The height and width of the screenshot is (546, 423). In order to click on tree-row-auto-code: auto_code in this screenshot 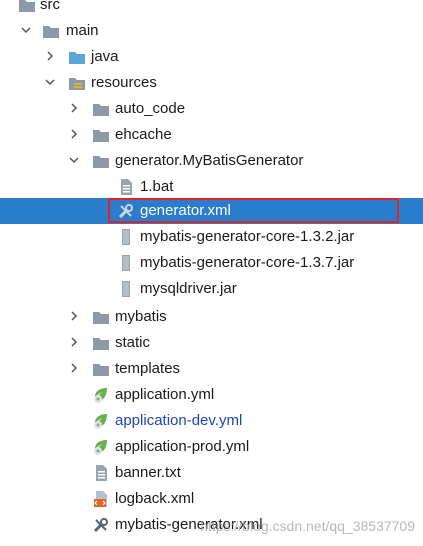, I will do `click(211, 109)`.